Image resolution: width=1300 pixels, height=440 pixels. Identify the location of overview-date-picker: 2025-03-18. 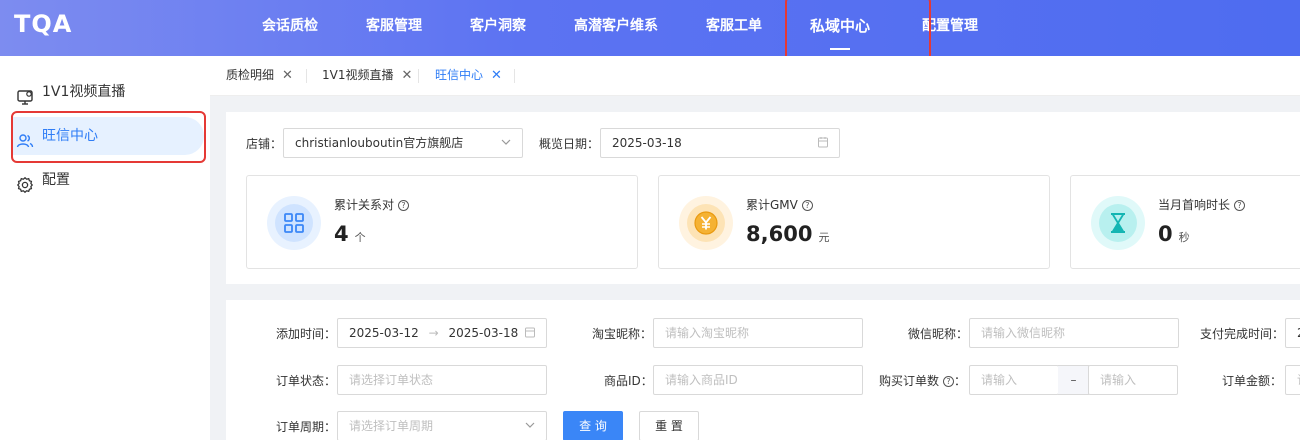
(720, 143).